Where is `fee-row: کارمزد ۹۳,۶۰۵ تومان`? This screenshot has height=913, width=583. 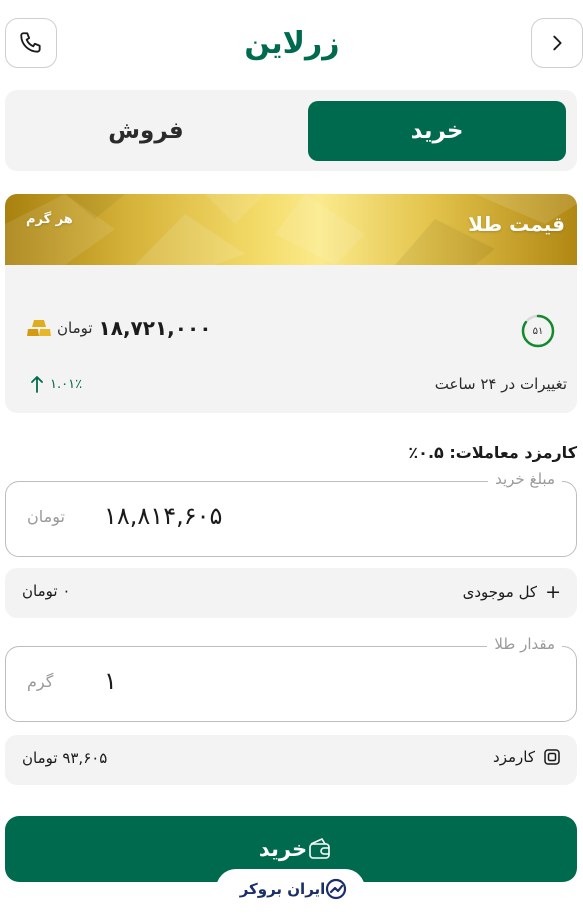
fee-row: کارمزد ۹۳,۶۰۵ تومان is located at coordinates (291, 760).